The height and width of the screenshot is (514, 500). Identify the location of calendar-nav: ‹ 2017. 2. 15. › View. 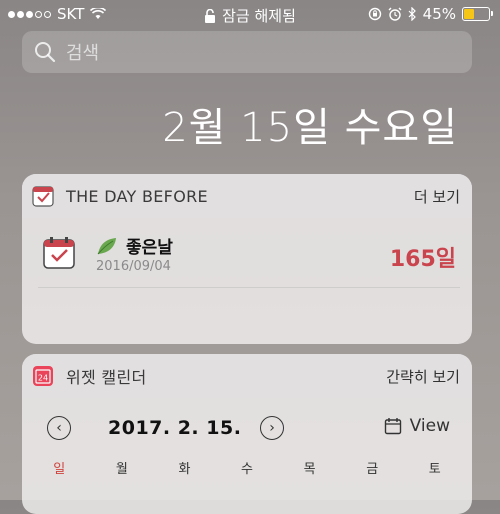
(247, 428).